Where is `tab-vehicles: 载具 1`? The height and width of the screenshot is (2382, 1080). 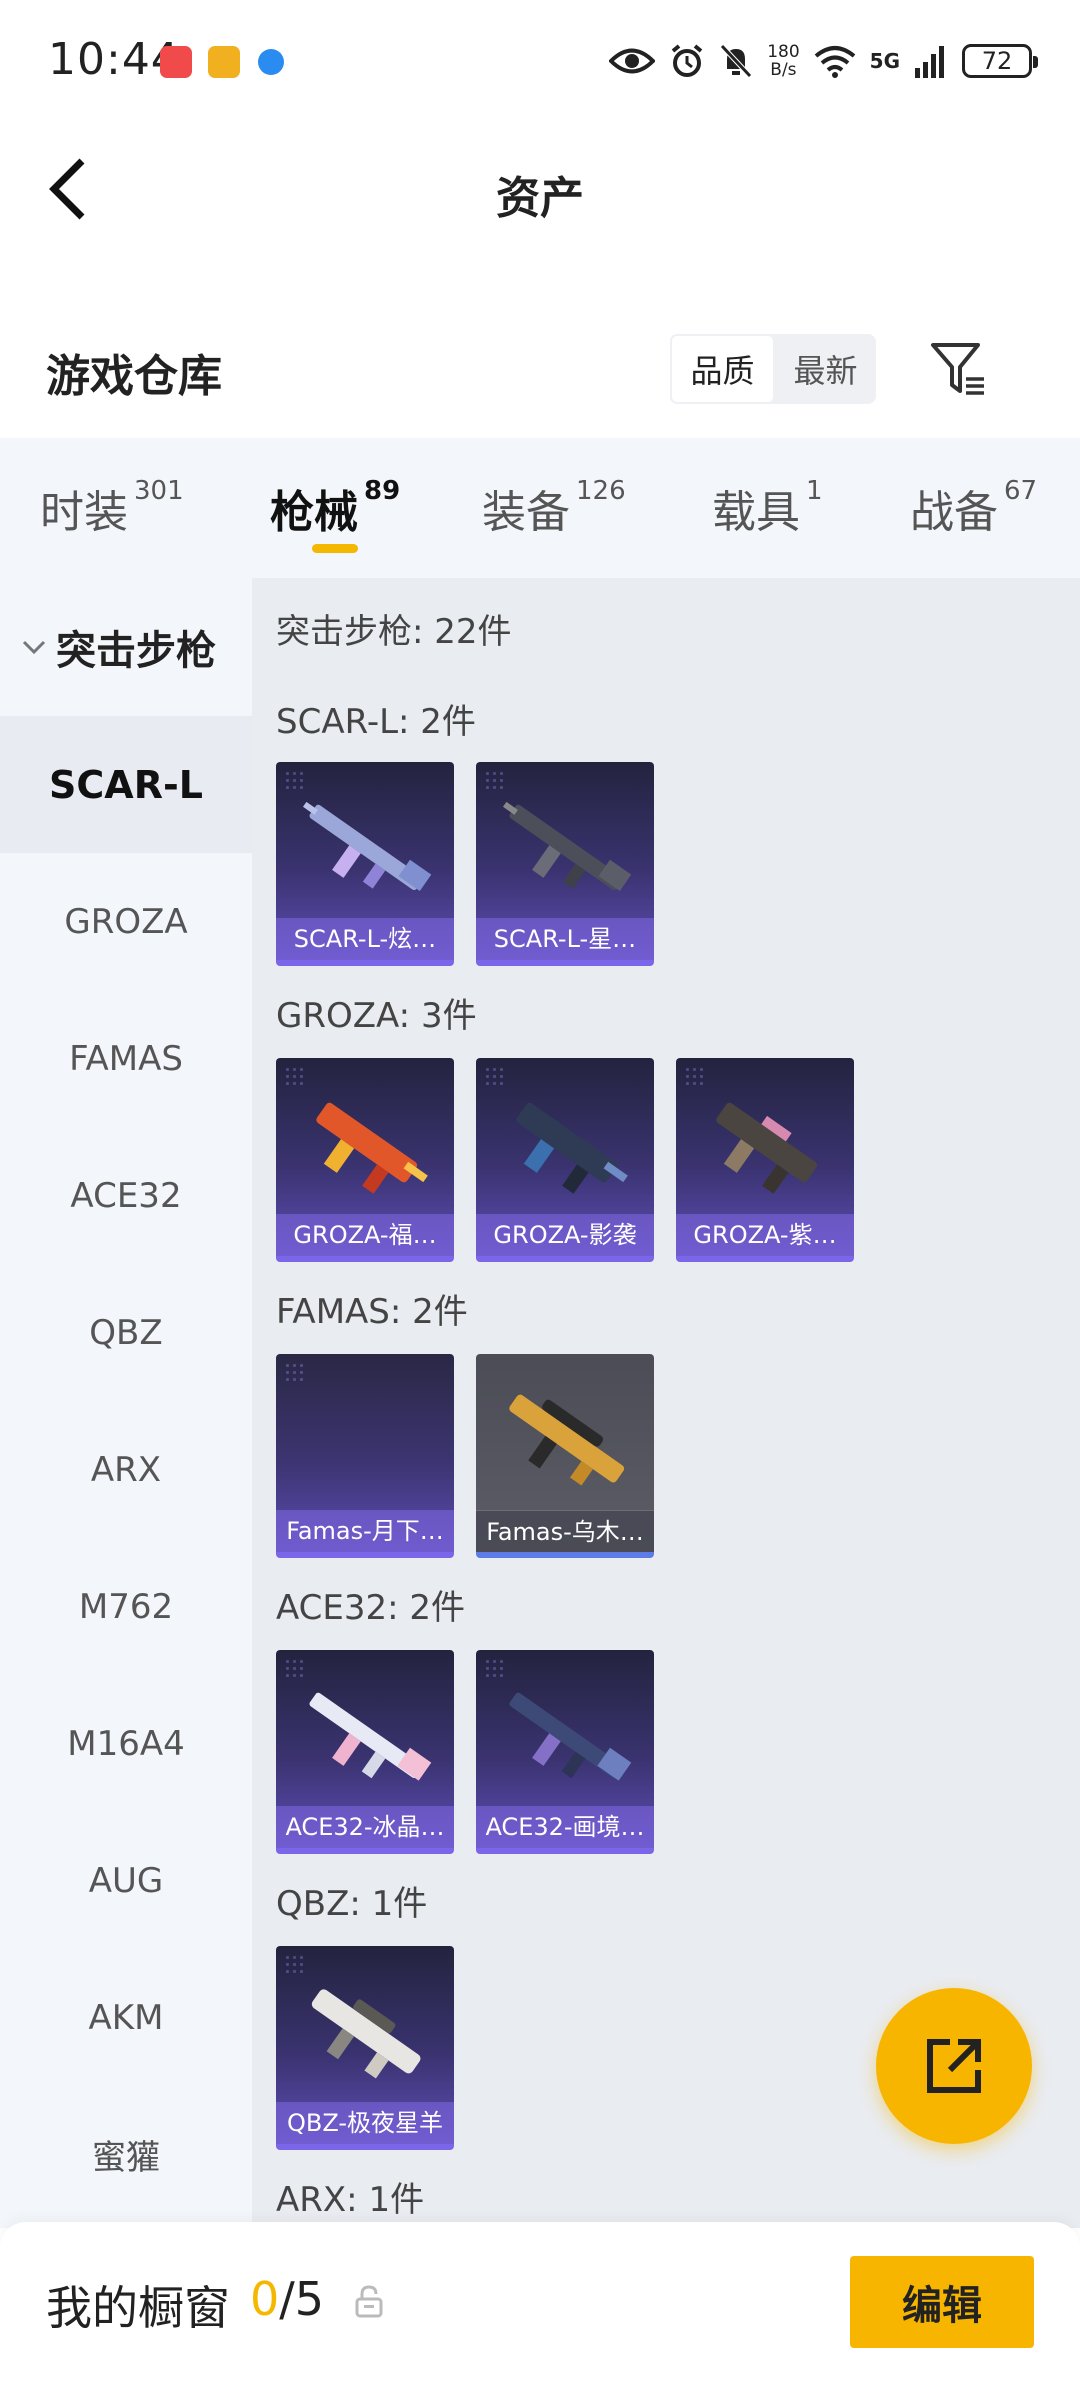 tab-vehicles: 载具 1 is located at coordinates (767, 508).